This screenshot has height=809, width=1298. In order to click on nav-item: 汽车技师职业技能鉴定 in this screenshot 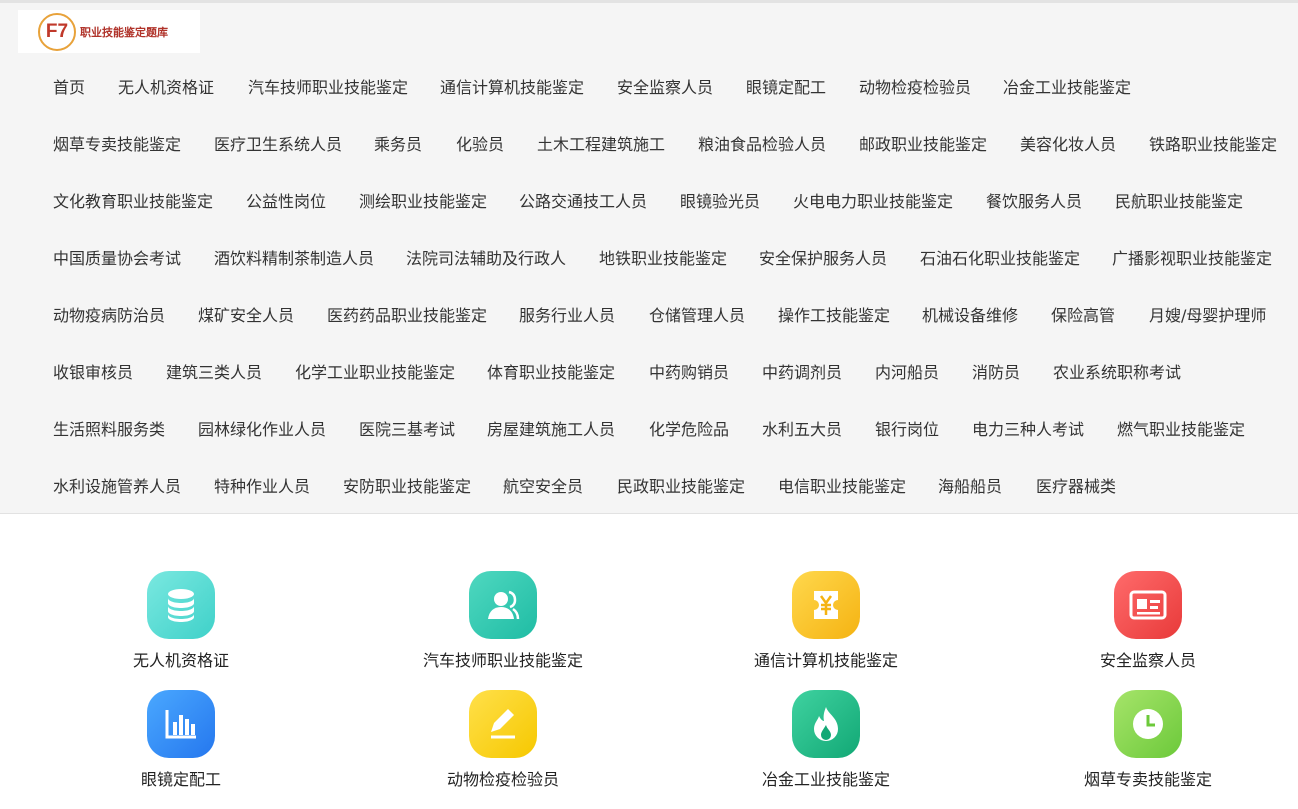, I will do `click(328, 88)`.